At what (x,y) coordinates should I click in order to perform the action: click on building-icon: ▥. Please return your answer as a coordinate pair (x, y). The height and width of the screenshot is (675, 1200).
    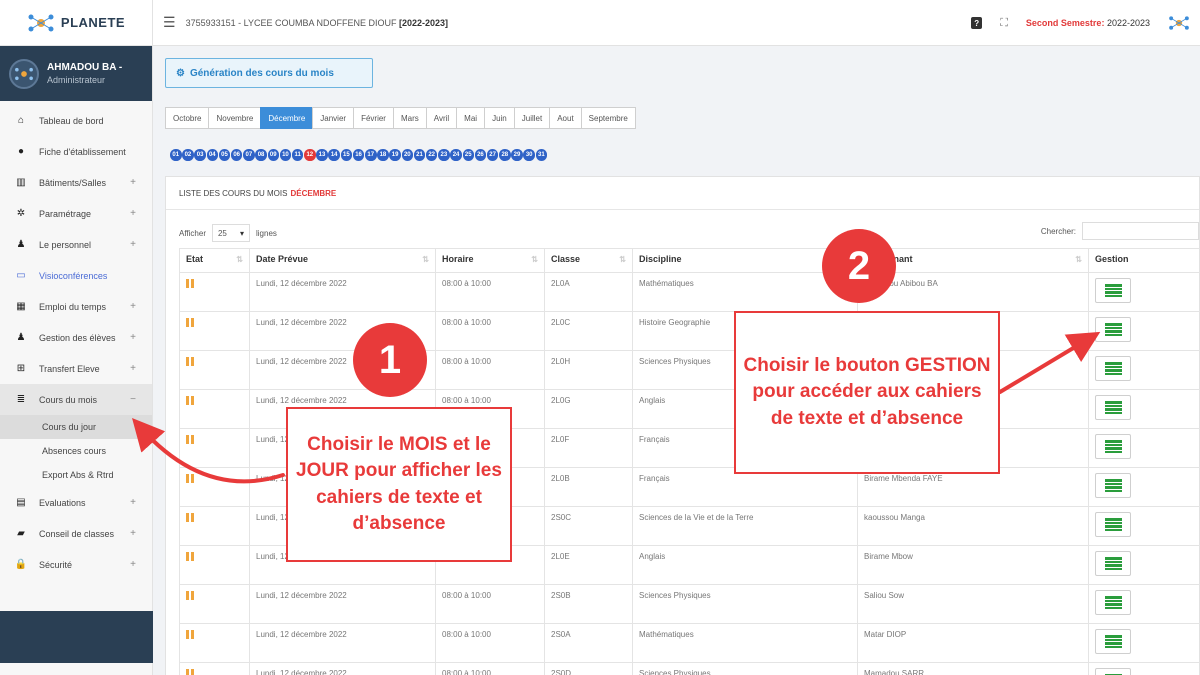
    Looking at the image, I should click on (21, 182).